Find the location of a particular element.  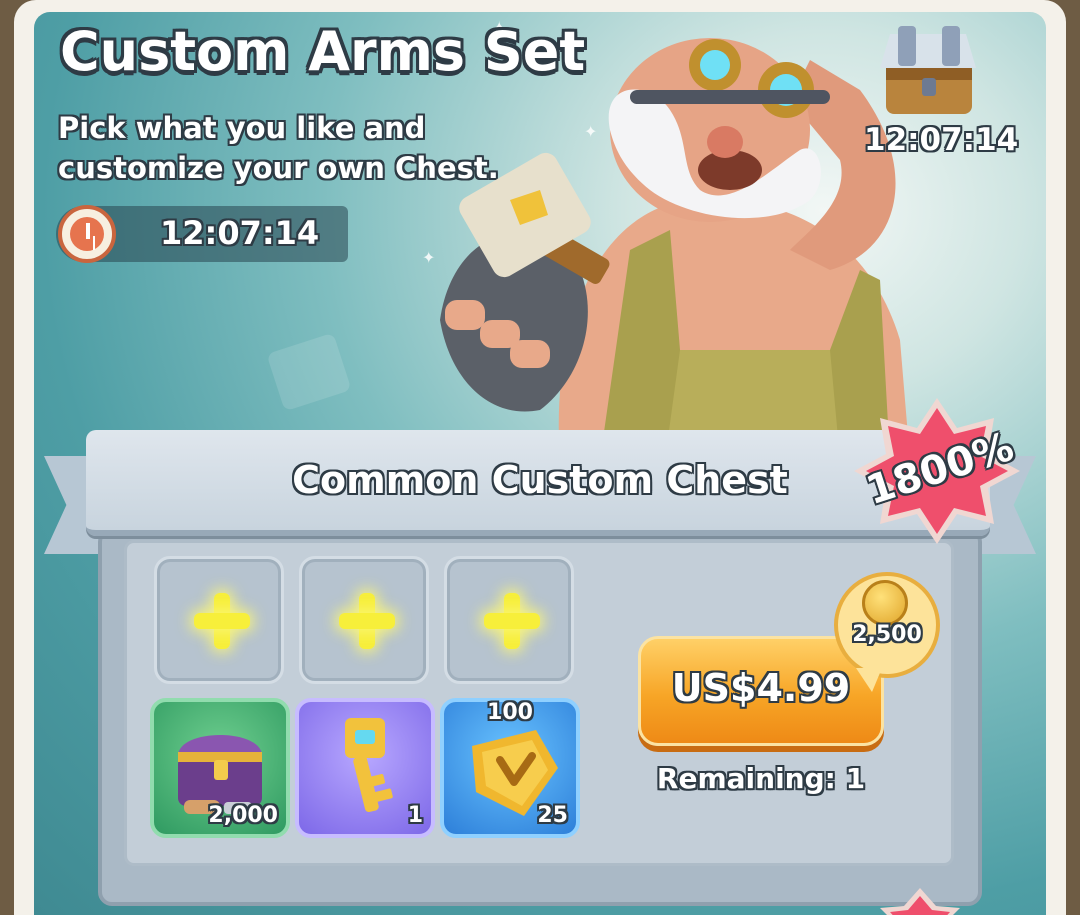

chest-icon is located at coordinates (928, 70).